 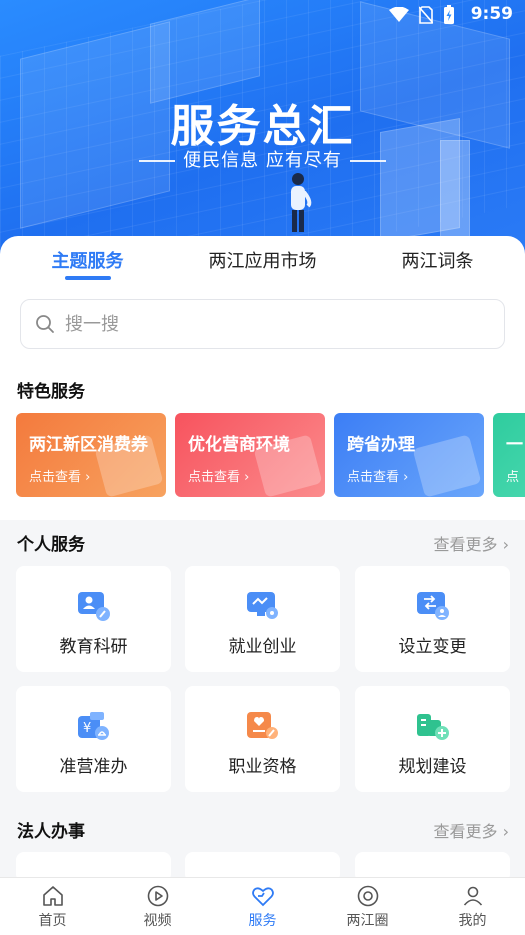 I want to click on service-label: 准营准办, so click(x=93, y=767).